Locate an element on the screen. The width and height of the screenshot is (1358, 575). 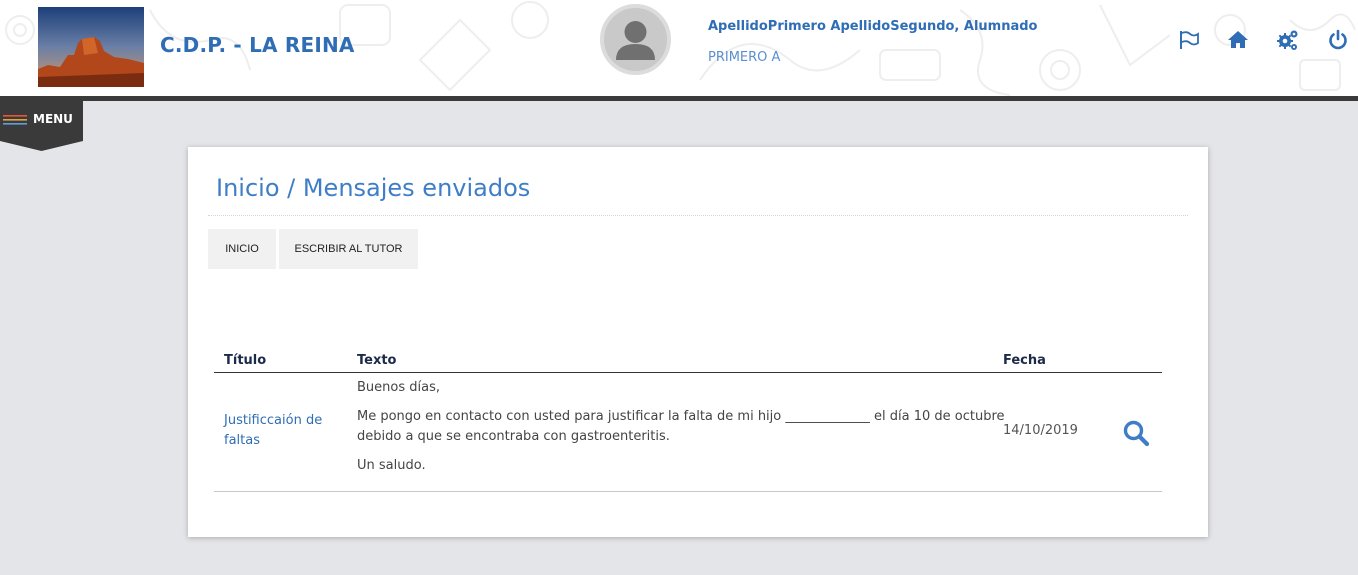
column-header-titulo: Título is located at coordinates (245, 360).